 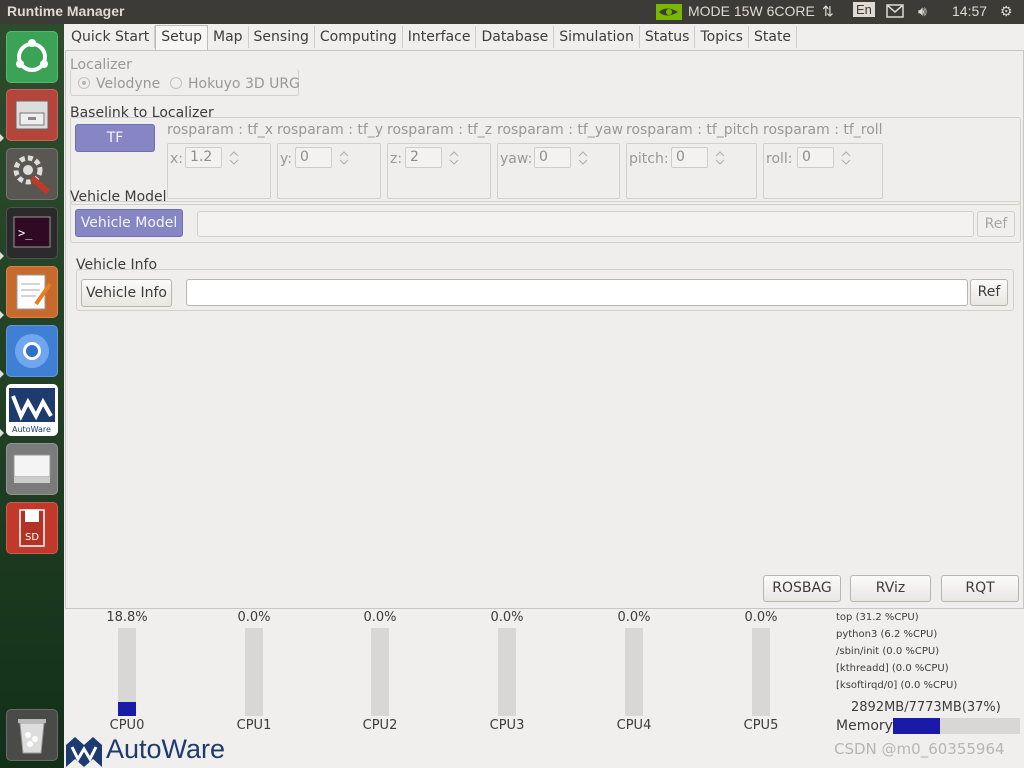 I want to click on radio-velodyne: Velodyne, so click(x=119, y=84).